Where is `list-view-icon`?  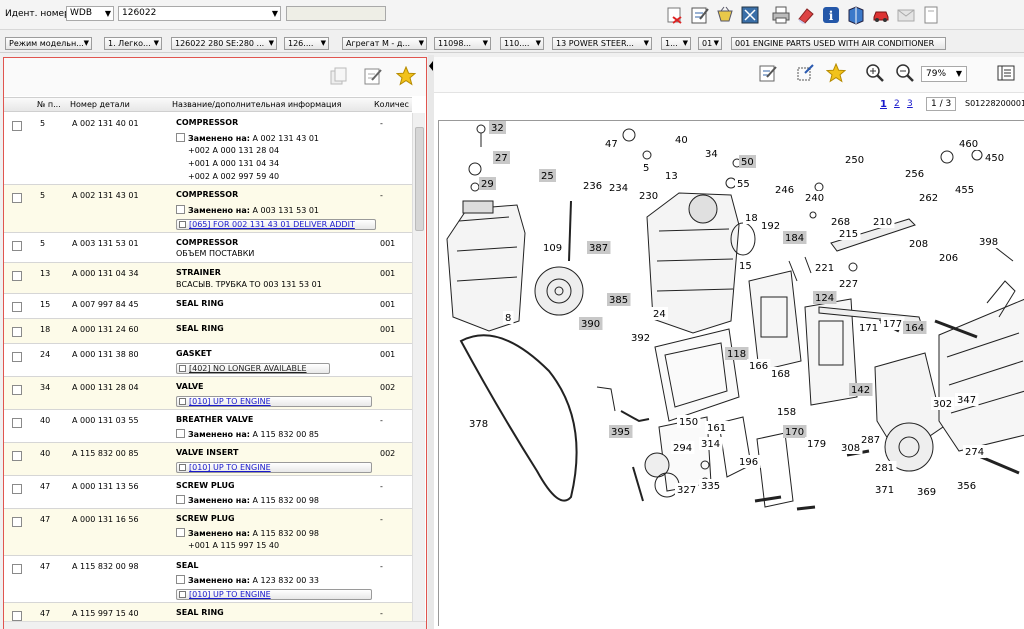 list-view-icon is located at coordinates (1006, 74).